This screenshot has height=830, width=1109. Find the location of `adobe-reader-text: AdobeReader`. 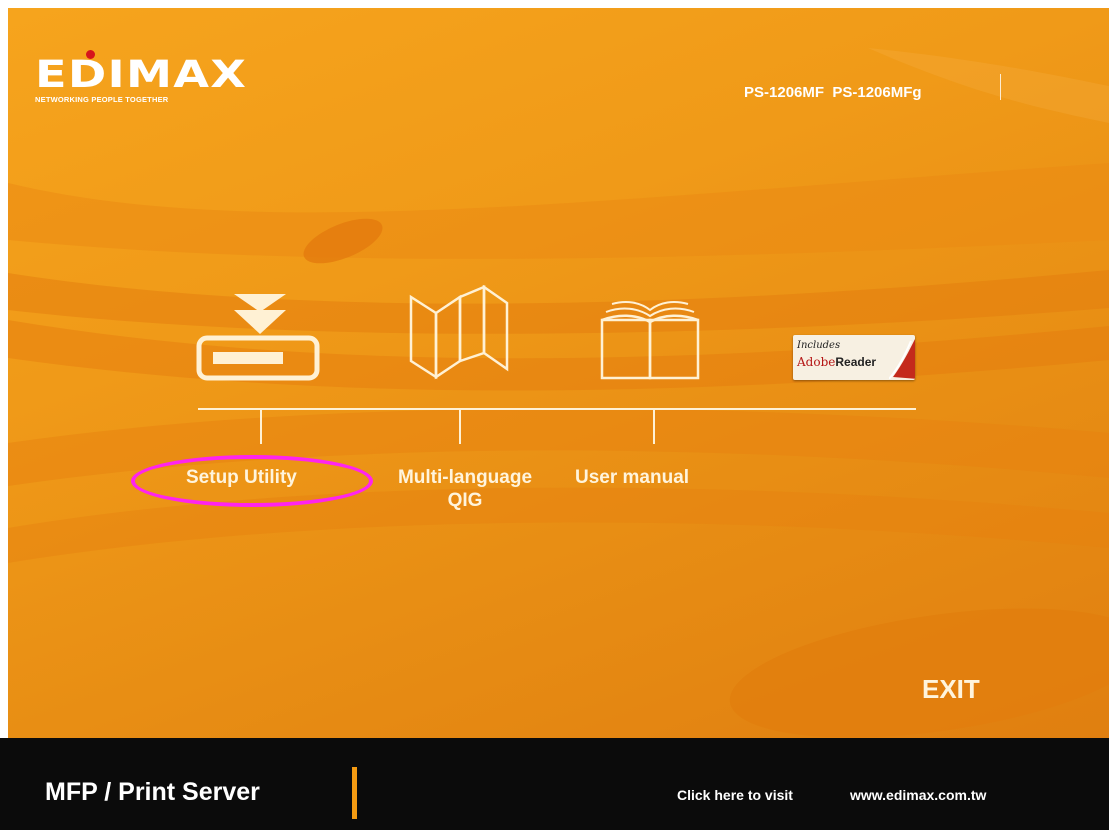

adobe-reader-text: AdobeReader is located at coordinates (837, 362).